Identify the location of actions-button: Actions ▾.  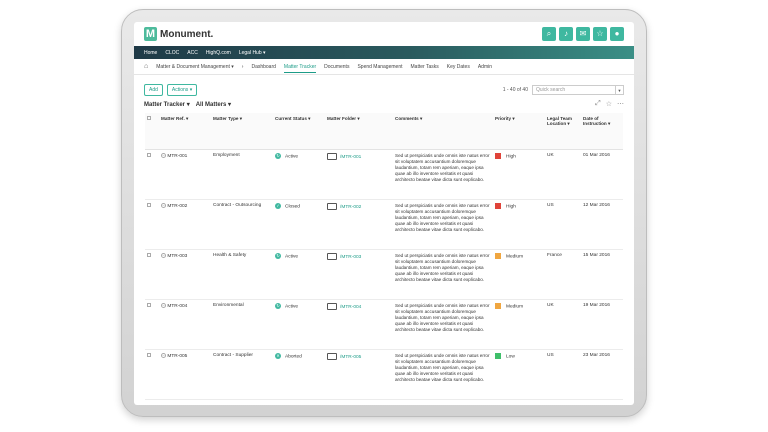
(182, 90).